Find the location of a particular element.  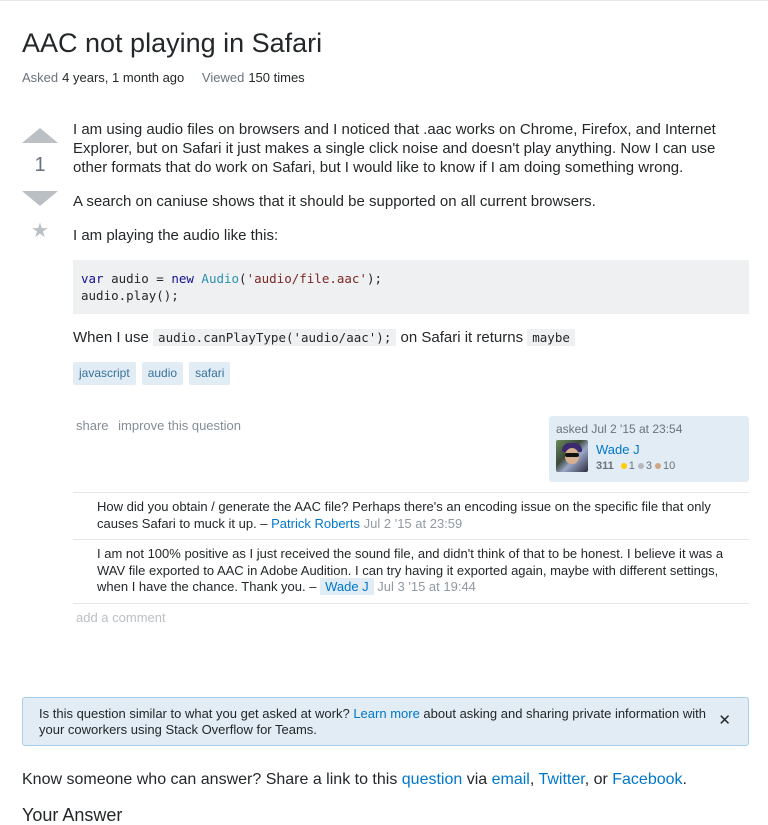

silver-badge-count: 3 is located at coordinates (648, 466).